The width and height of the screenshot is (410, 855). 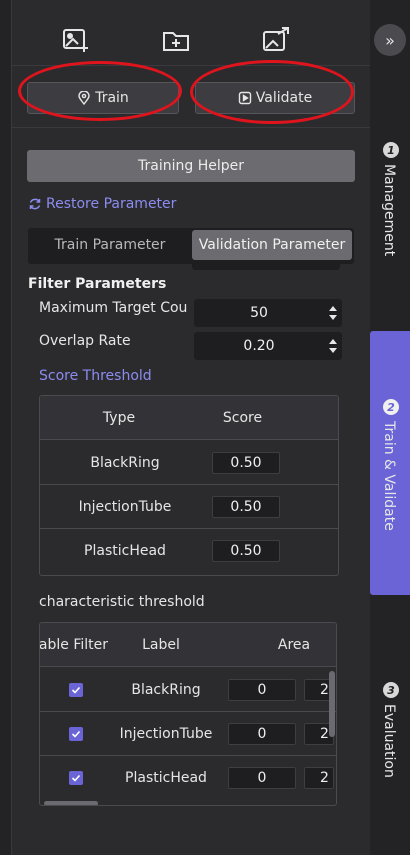 I want to click on overlap-rate-stepper: 0.20, so click(x=268, y=346).